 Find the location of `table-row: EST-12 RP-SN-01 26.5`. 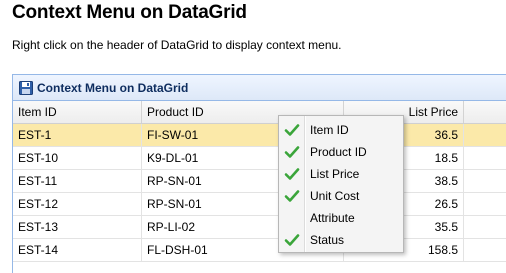

table-row: EST-12 RP-SN-01 26.5 is located at coordinates (259, 204).